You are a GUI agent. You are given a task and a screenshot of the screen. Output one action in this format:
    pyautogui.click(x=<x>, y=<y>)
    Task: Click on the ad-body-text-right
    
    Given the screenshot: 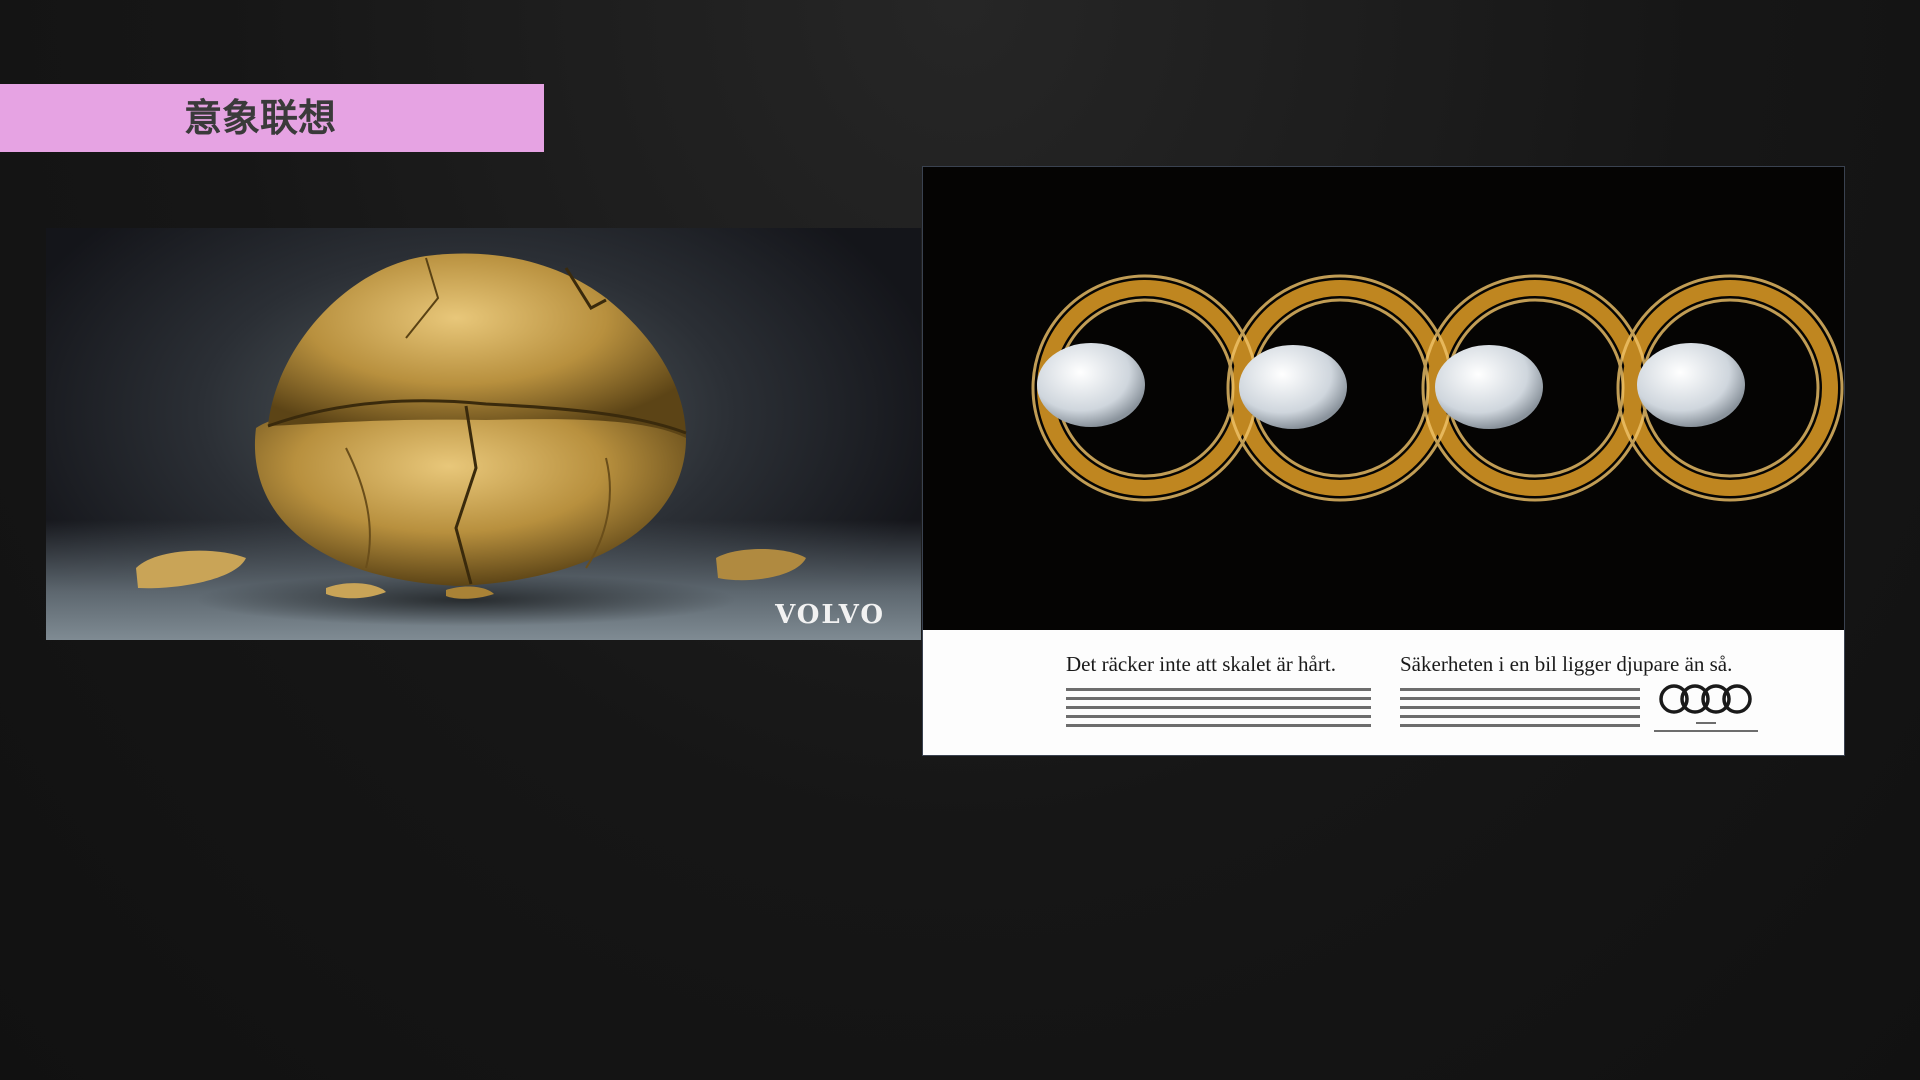 What is the action you would take?
    pyautogui.click(x=1520, y=710)
    